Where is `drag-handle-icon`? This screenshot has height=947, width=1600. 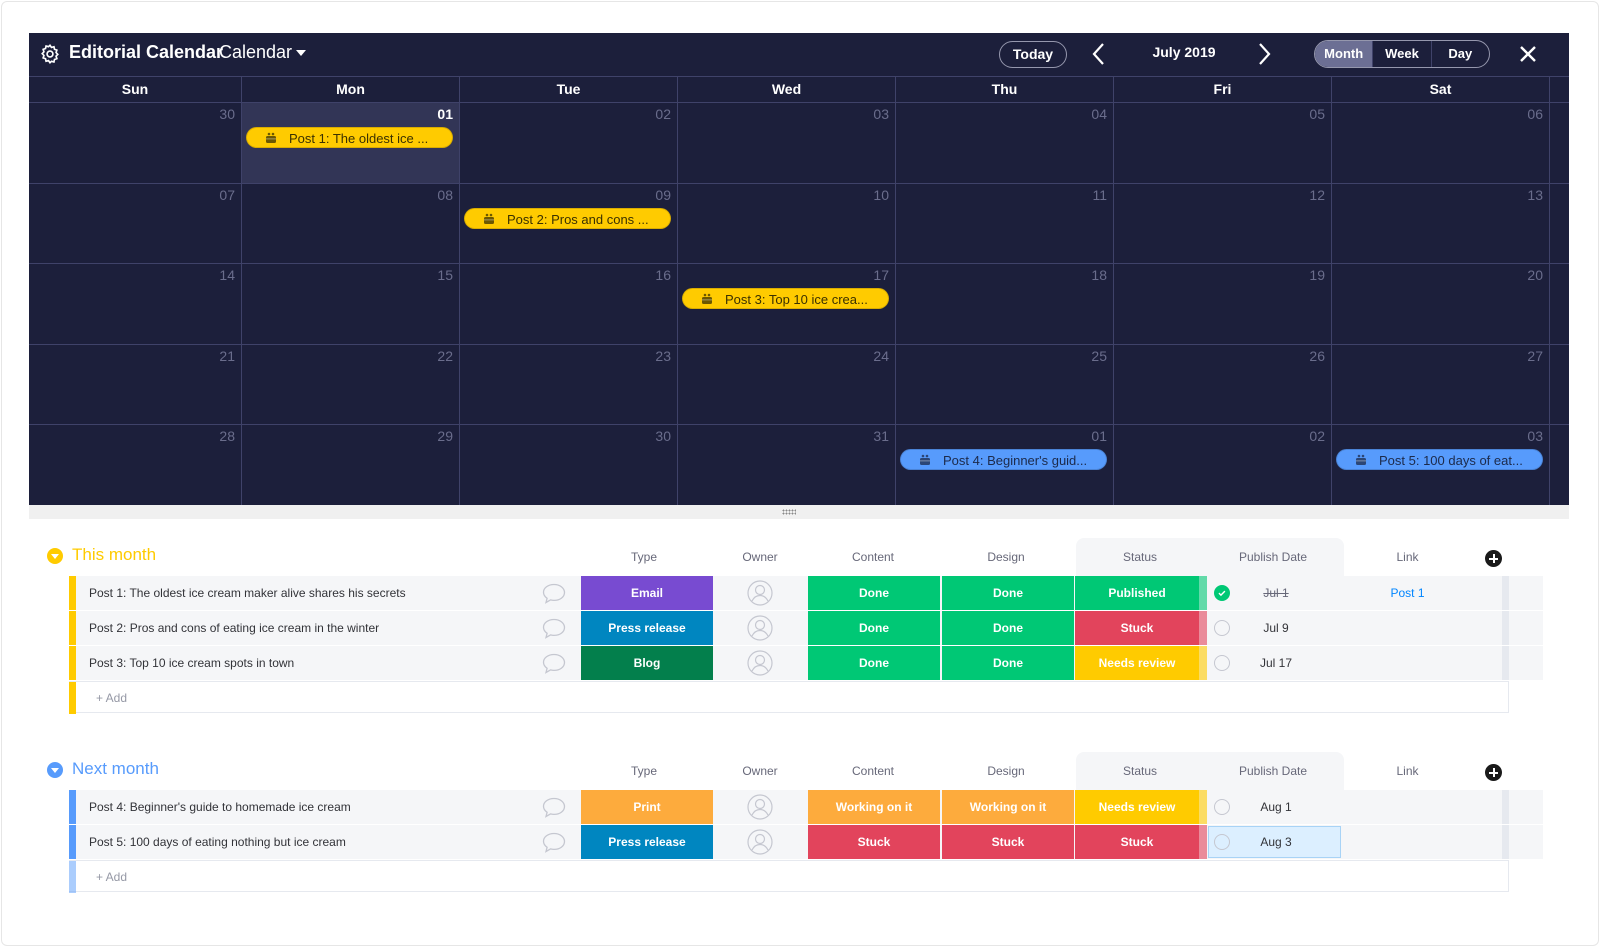 drag-handle-icon is located at coordinates (789, 512).